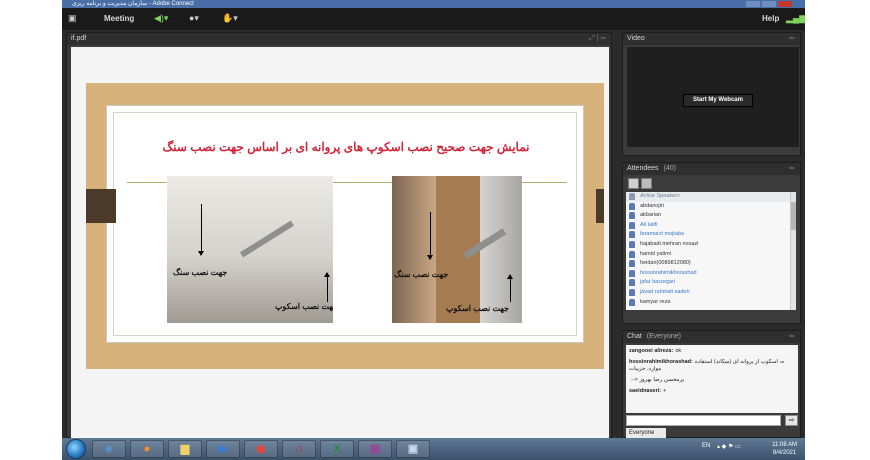 This screenshot has width=870, height=460. I want to click on scrollbar, so click(793, 251).